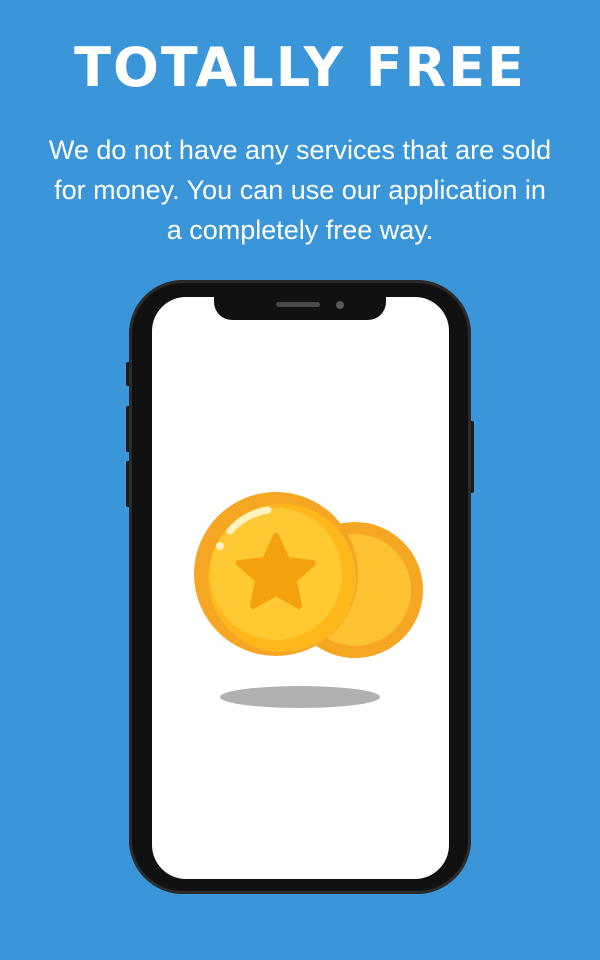  Describe the element at coordinates (300, 230) in the screenshot. I see `description-line: a completely free way.` at that location.